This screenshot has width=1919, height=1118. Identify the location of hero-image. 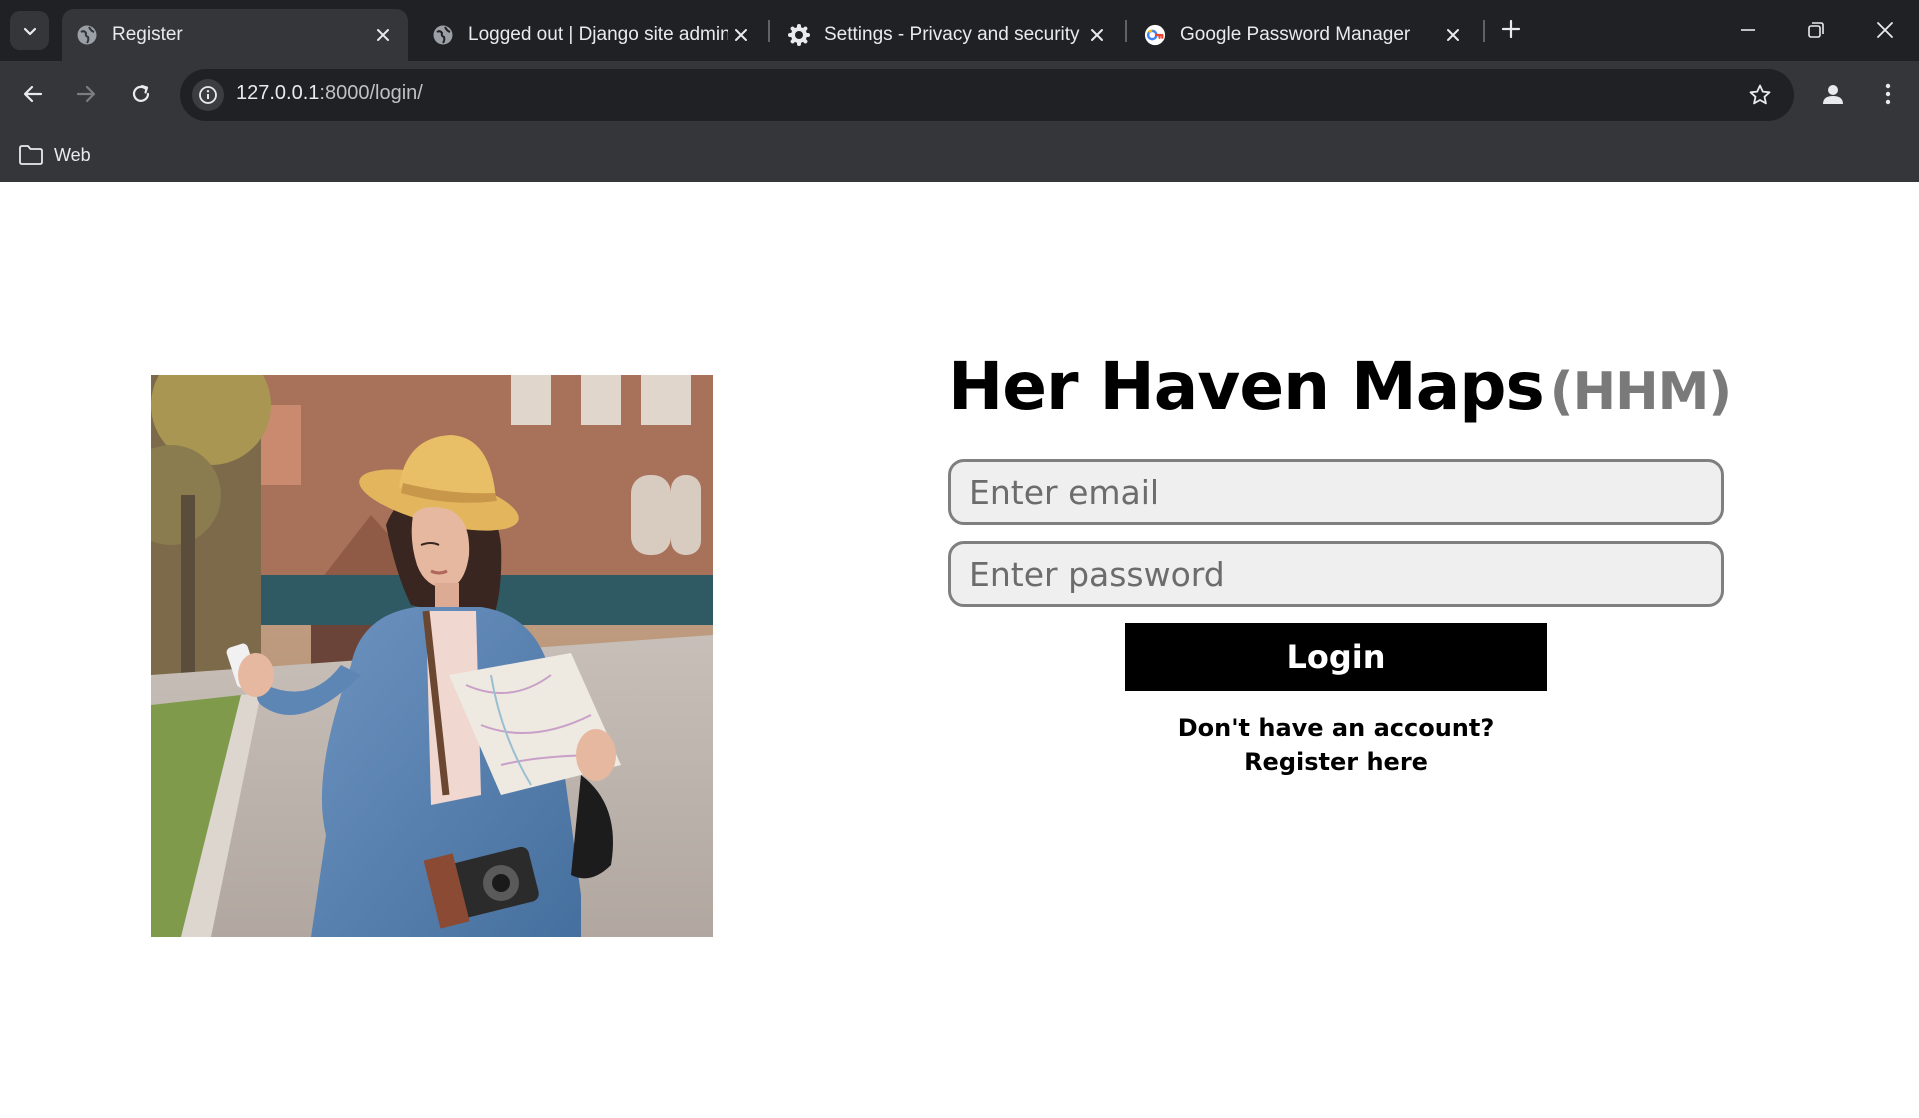
(432, 656).